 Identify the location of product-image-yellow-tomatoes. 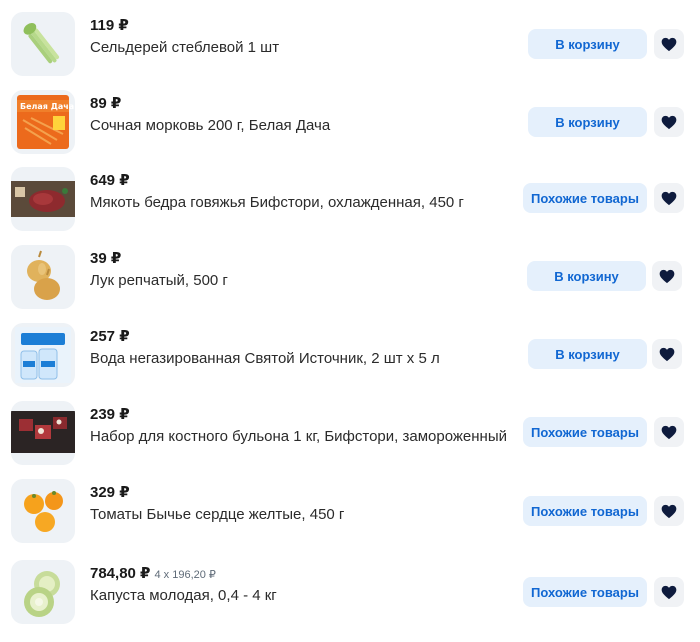
(43, 511).